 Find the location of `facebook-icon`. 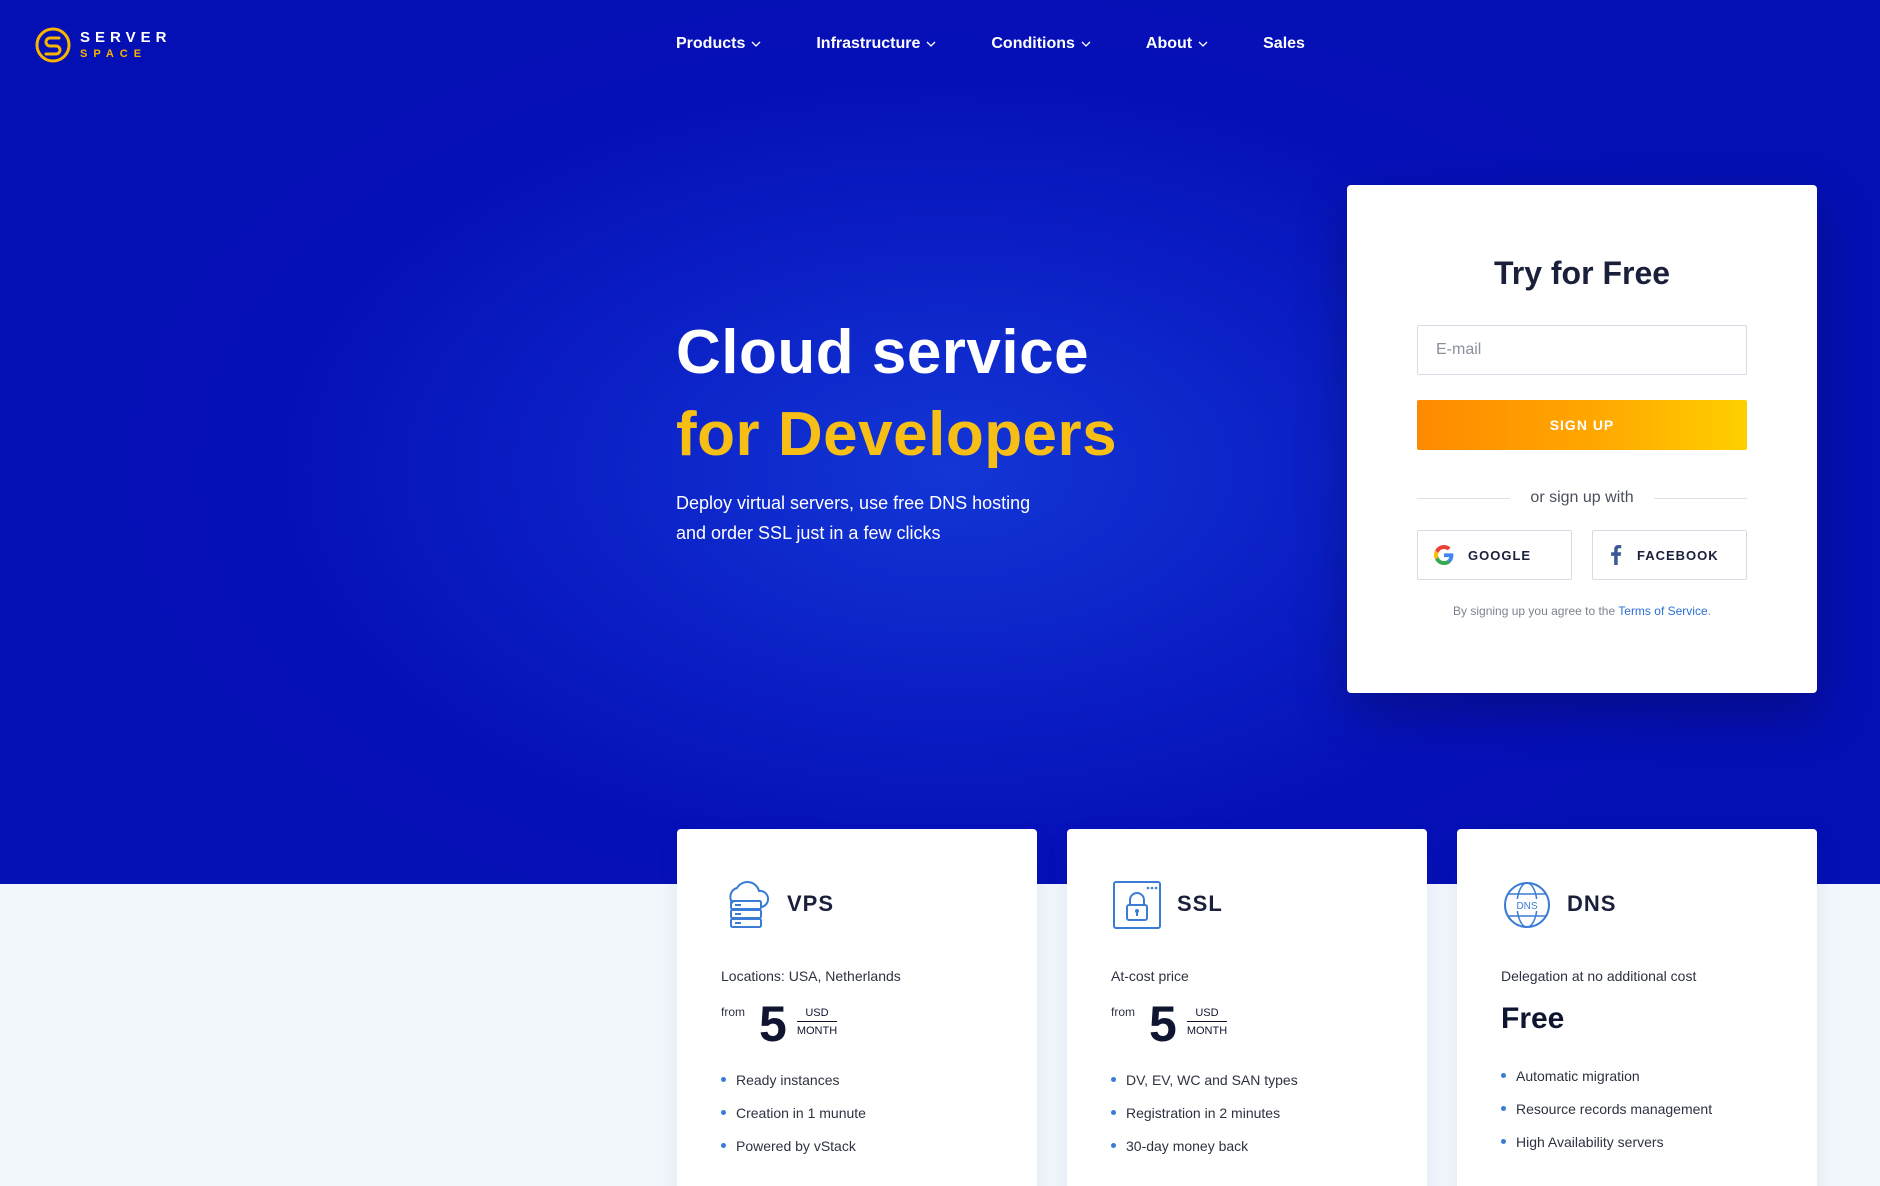

facebook-icon is located at coordinates (1616, 555).